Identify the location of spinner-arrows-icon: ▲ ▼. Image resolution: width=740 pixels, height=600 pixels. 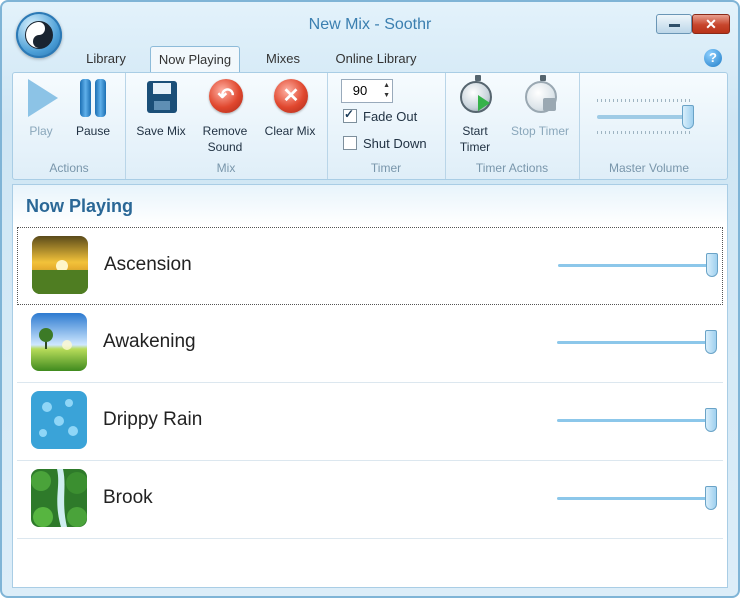
(386, 91).